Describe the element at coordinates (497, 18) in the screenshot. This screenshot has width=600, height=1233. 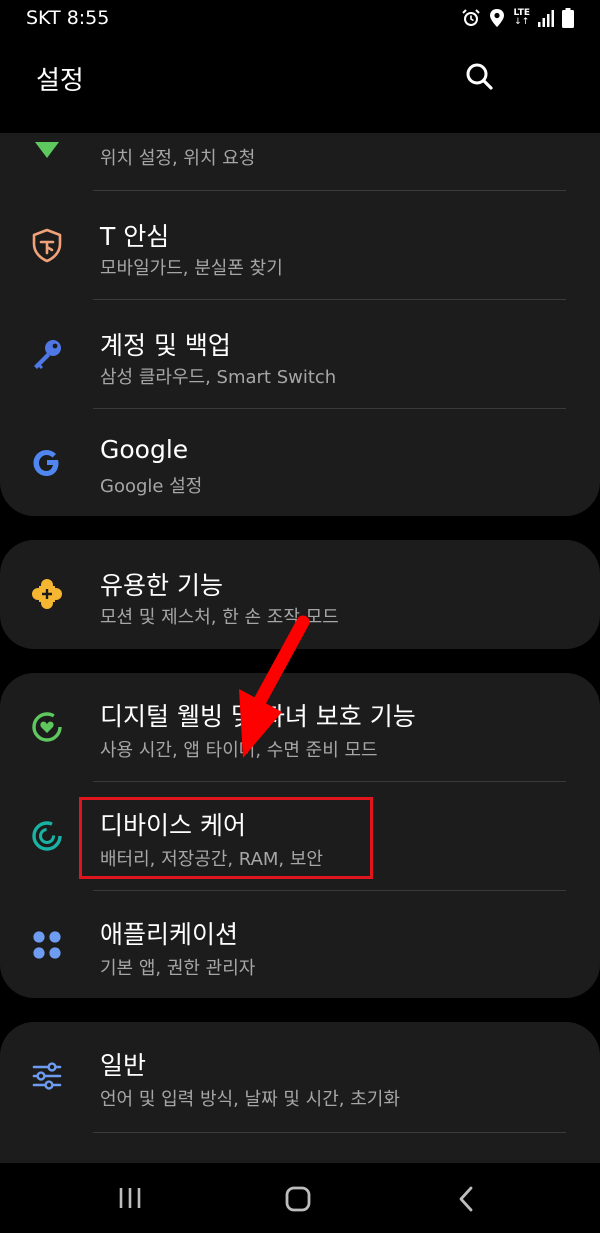
I see `location-icon` at that location.